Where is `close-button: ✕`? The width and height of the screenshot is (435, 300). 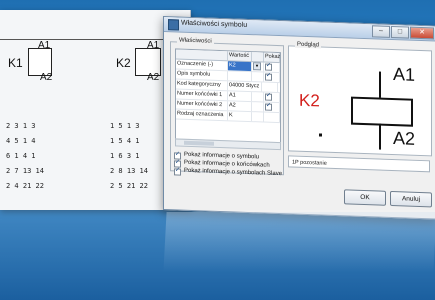 close-button: ✕ is located at coordinates (422, 33).